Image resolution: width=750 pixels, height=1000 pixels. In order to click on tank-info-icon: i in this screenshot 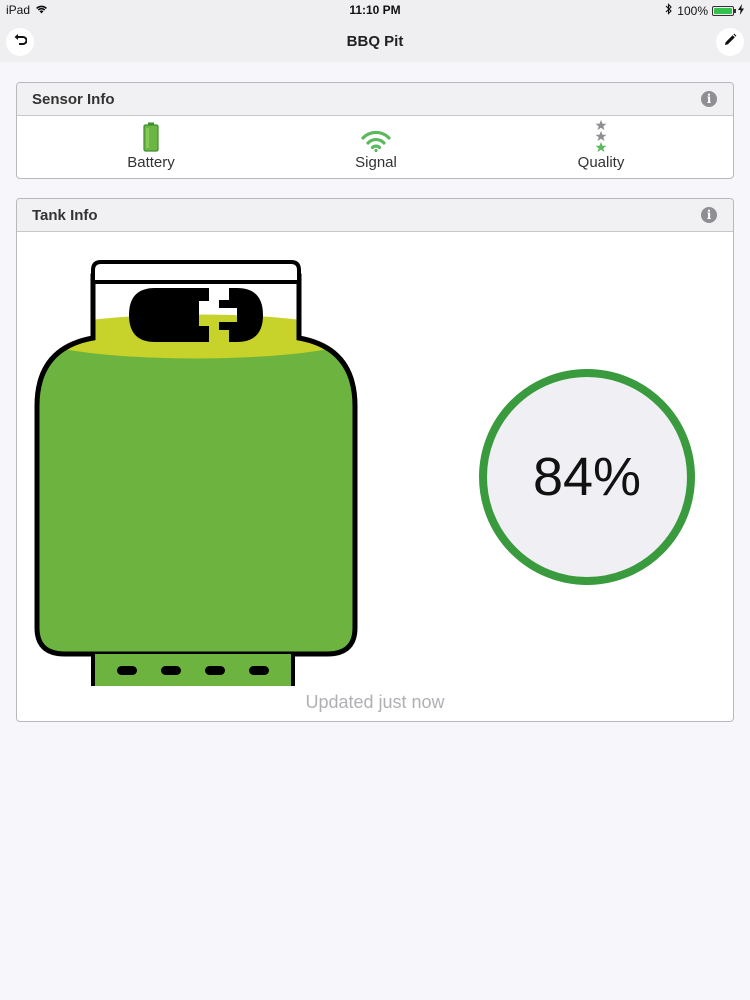, I will do `click(709, 215)`.